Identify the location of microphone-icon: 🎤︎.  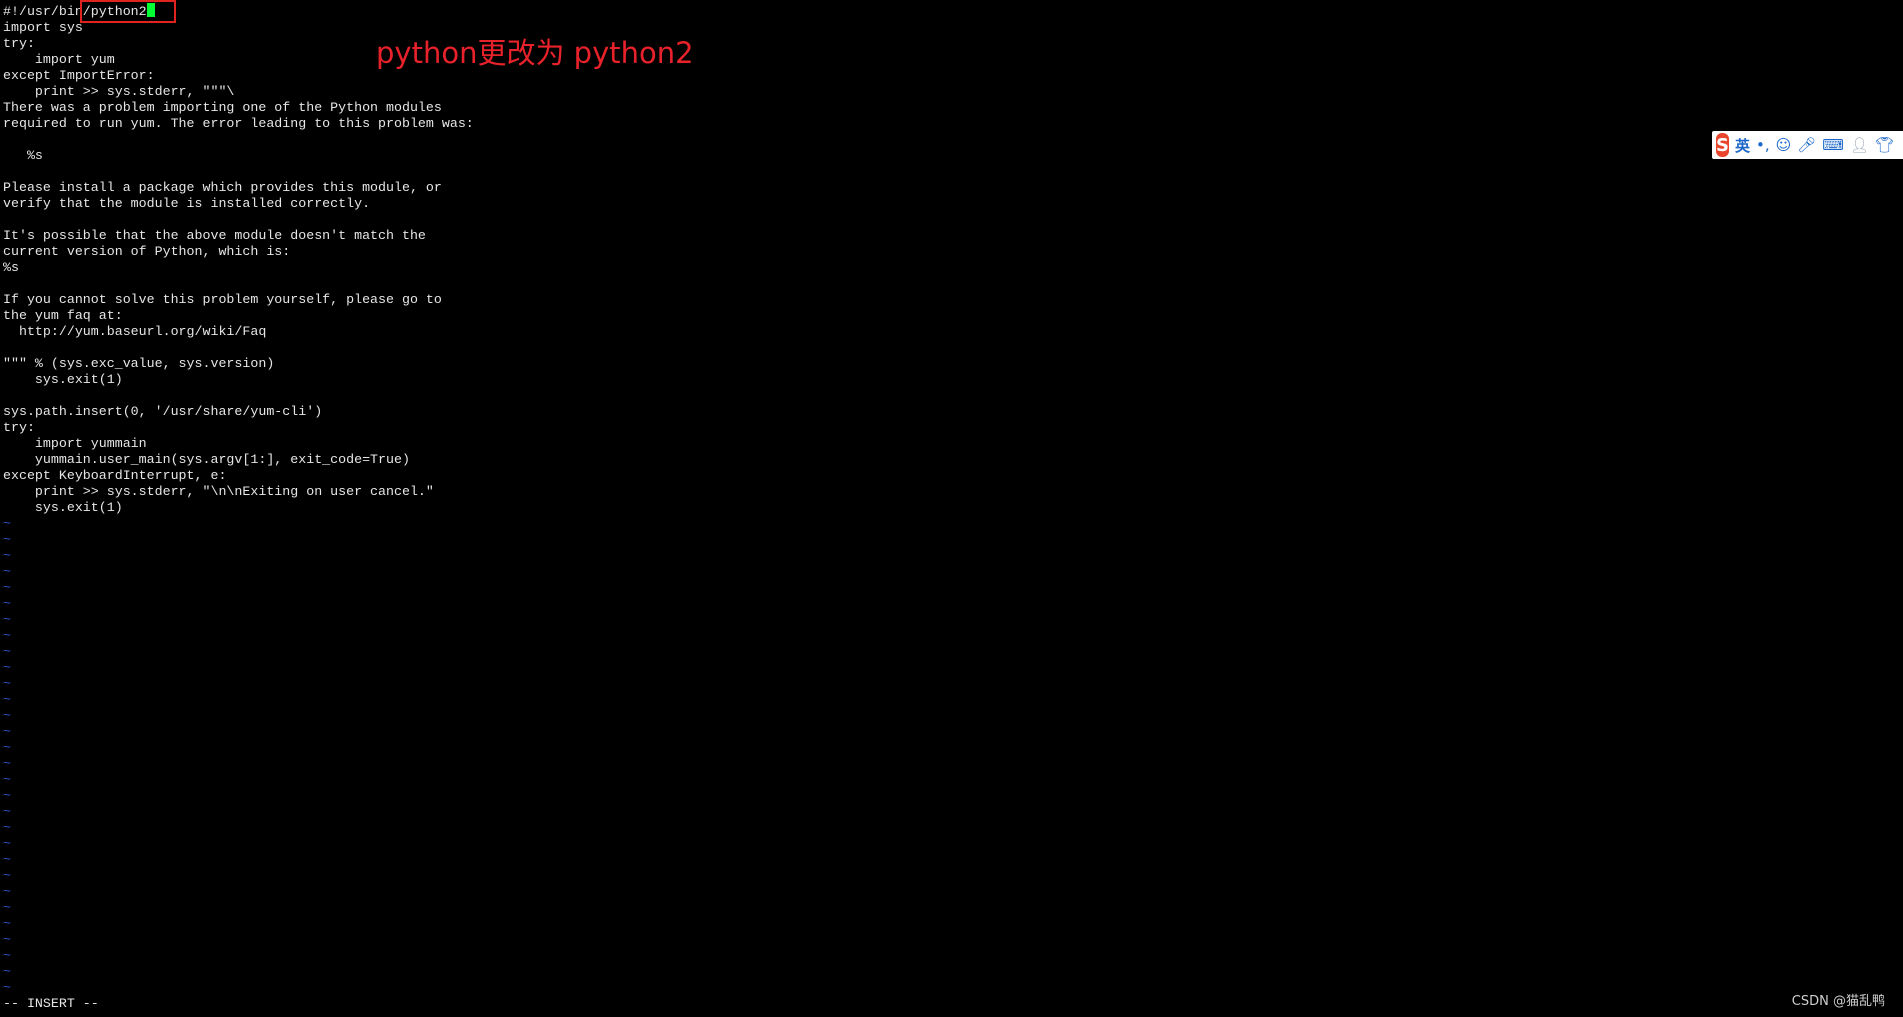
(1806, 145).